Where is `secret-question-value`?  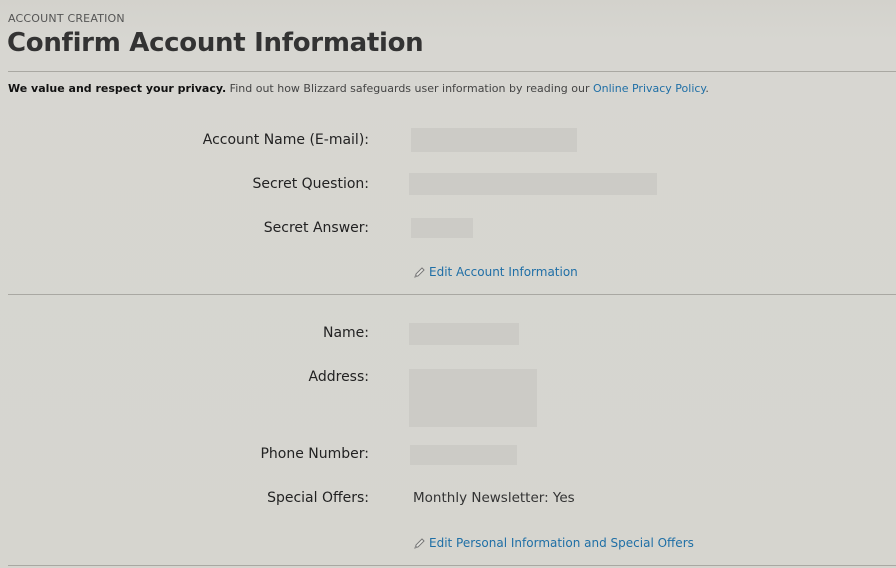 secret-question-value is located at coordinates (533, 184).